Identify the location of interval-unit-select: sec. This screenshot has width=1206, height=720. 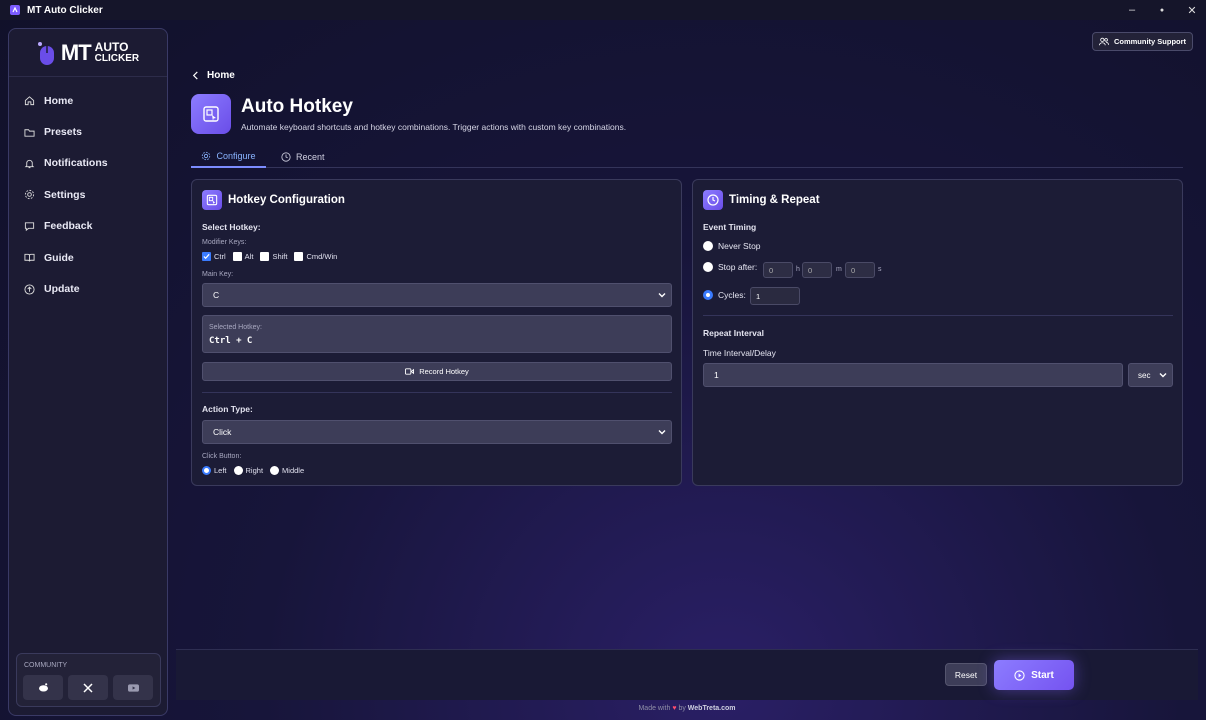
(1150, 375).